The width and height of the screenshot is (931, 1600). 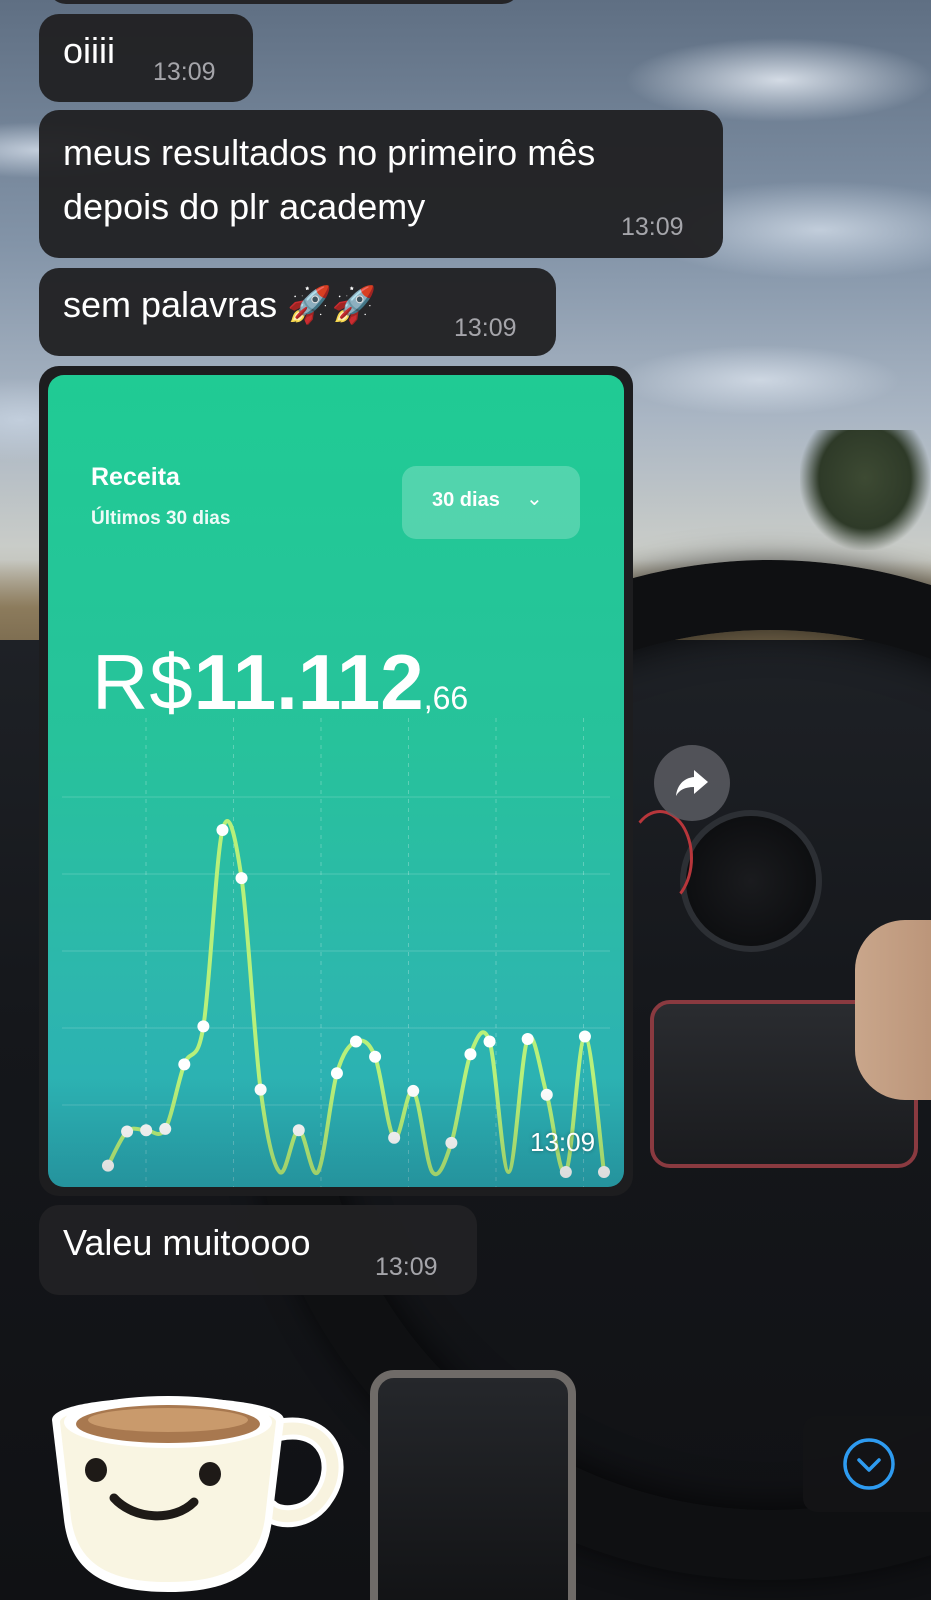 What do you see at coordinates (143, 682) in the screenshot?
I see `revenue-currency: R$` at bounding box center [143, 682].